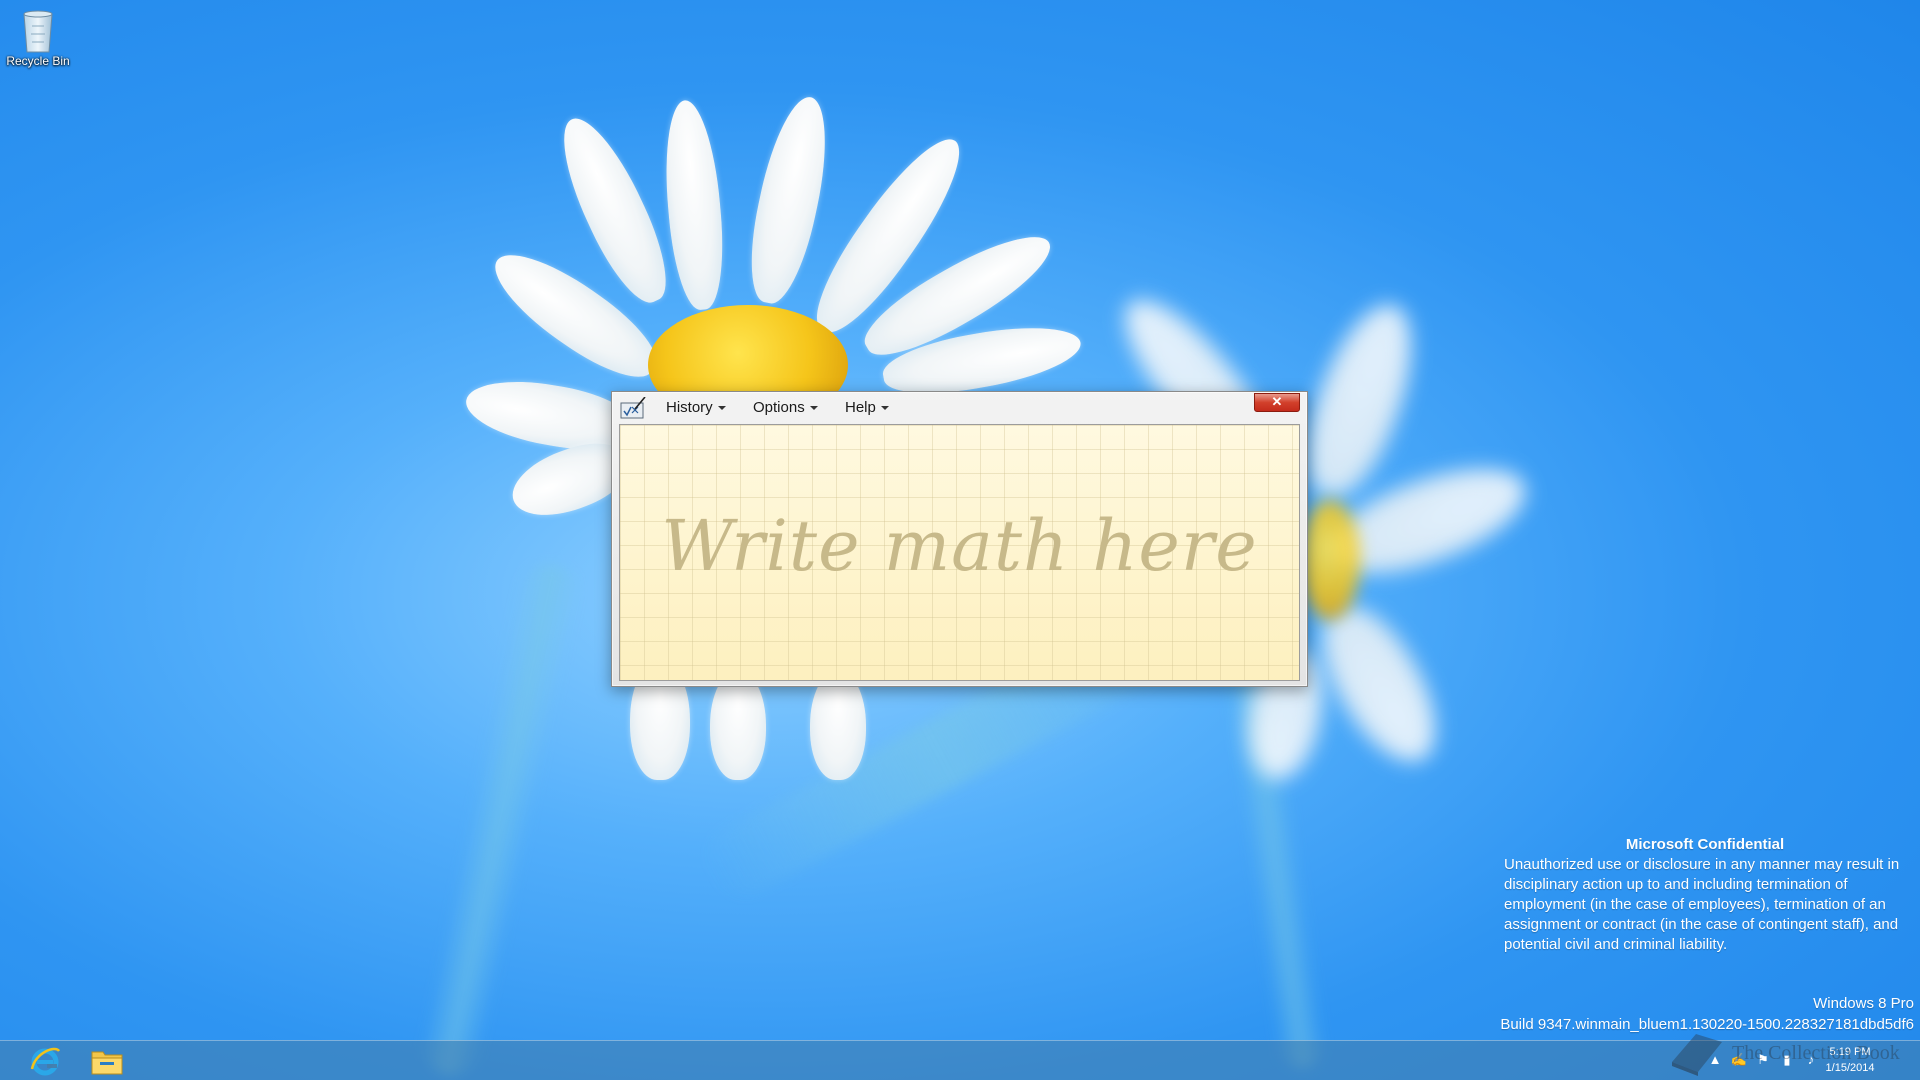 The height and width of the screenshot is (1080, 1920). Describe the element at coordinates (1697, 1055) in the screenshot. I see `book-icon` at that location.